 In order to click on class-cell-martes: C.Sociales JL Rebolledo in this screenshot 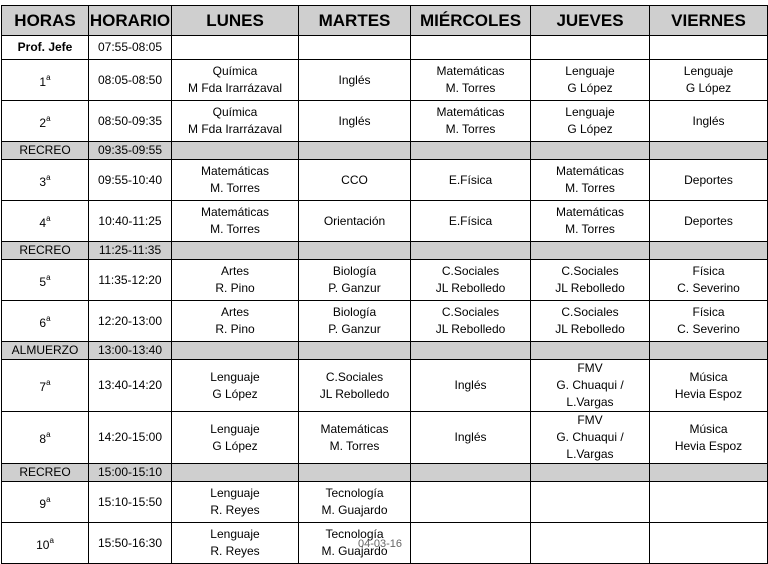, I will do `click(354, 385)`.